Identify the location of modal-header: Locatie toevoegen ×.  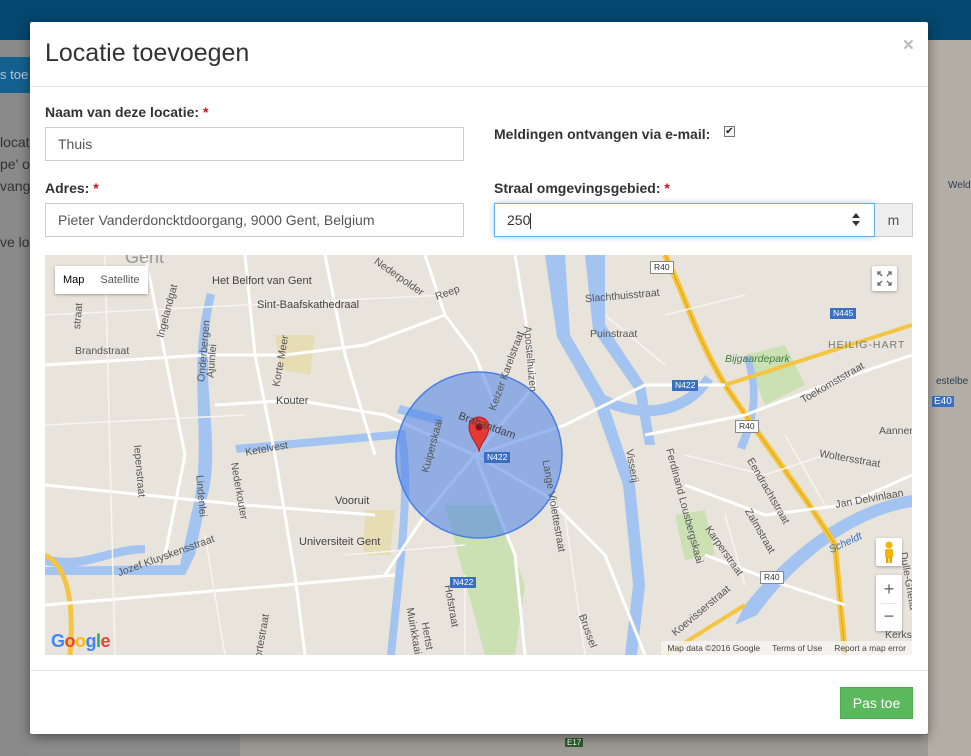
(479, 54).